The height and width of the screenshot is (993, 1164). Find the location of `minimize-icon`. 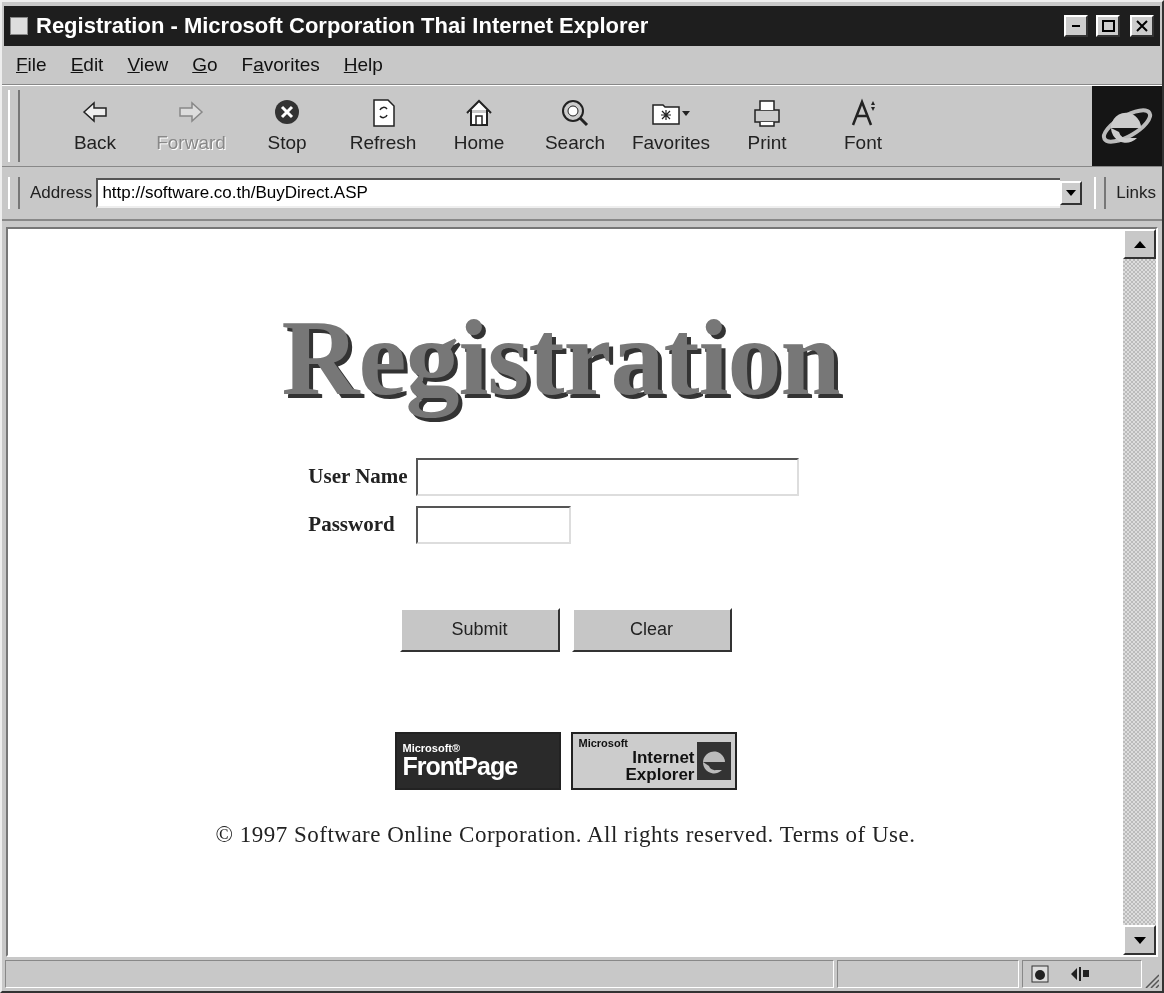

minimize-icon is located at coordinates (1076, 26).